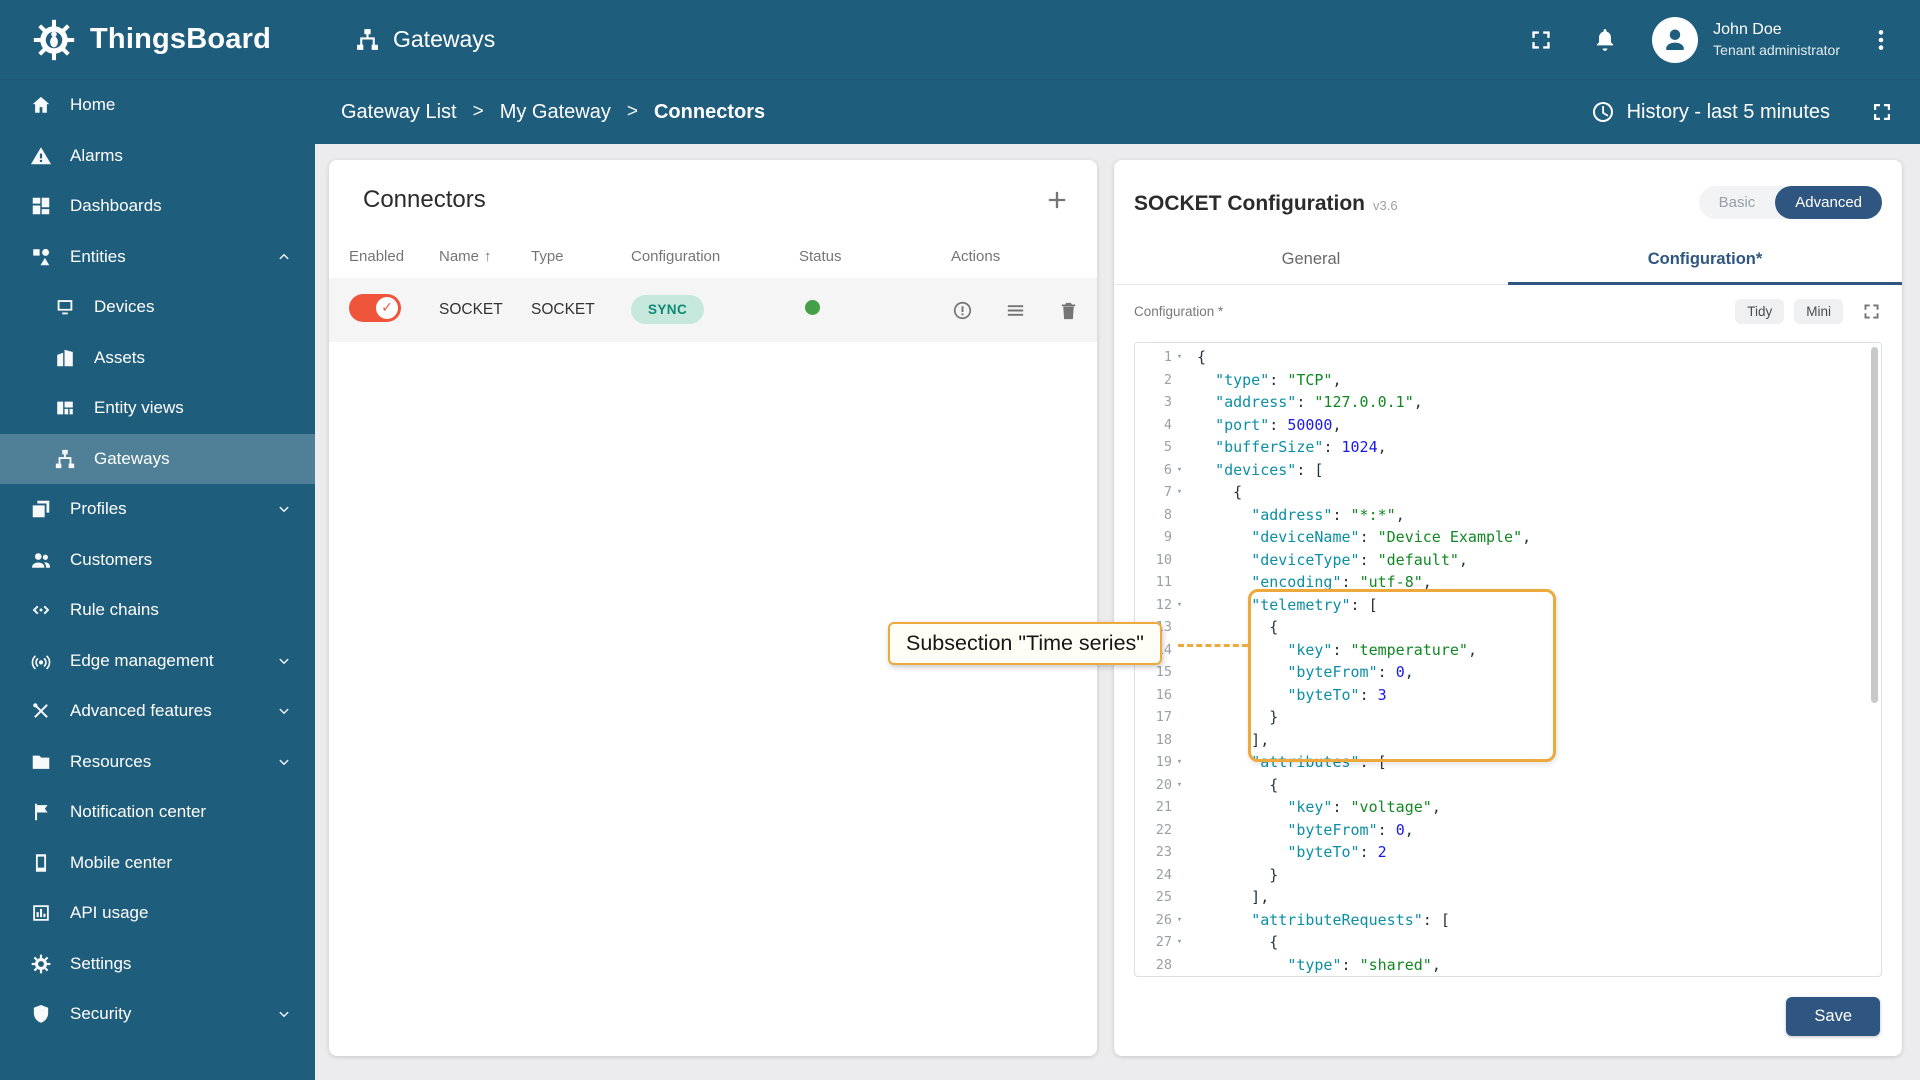 Image resolution: width=1920 pixels, height=1080 pixels. Describe the element at coordinates (1760, 311) in the screenshot. I see `tidy-button: Tidy` at that location.